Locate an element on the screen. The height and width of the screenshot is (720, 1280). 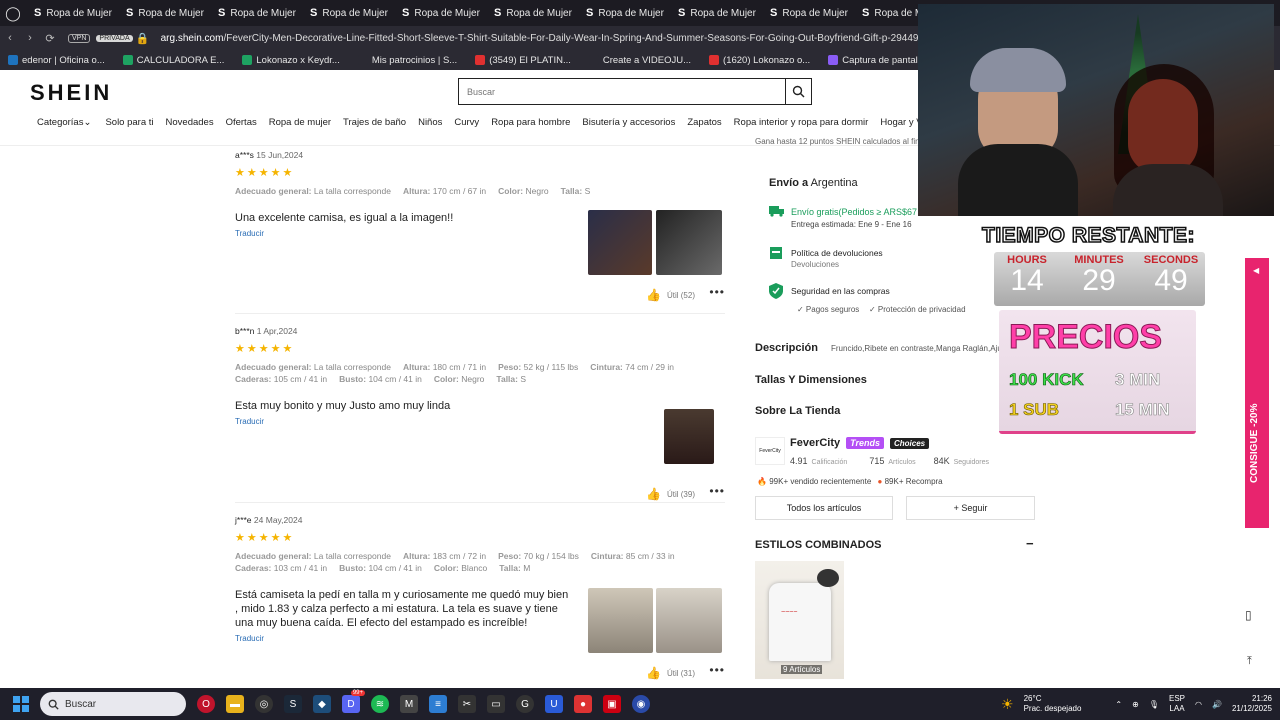
all-items-button: Todos los artículos is located at coordinates (824, 508).